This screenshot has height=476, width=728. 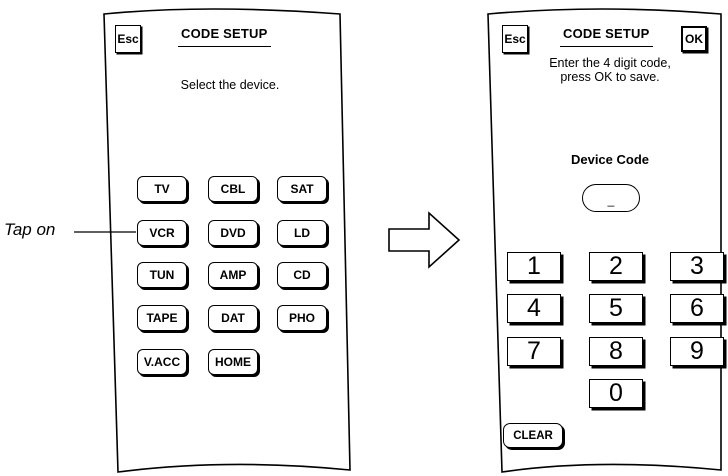 I want to click on device-button-vcr: VCR, so click(x=162, y=233).